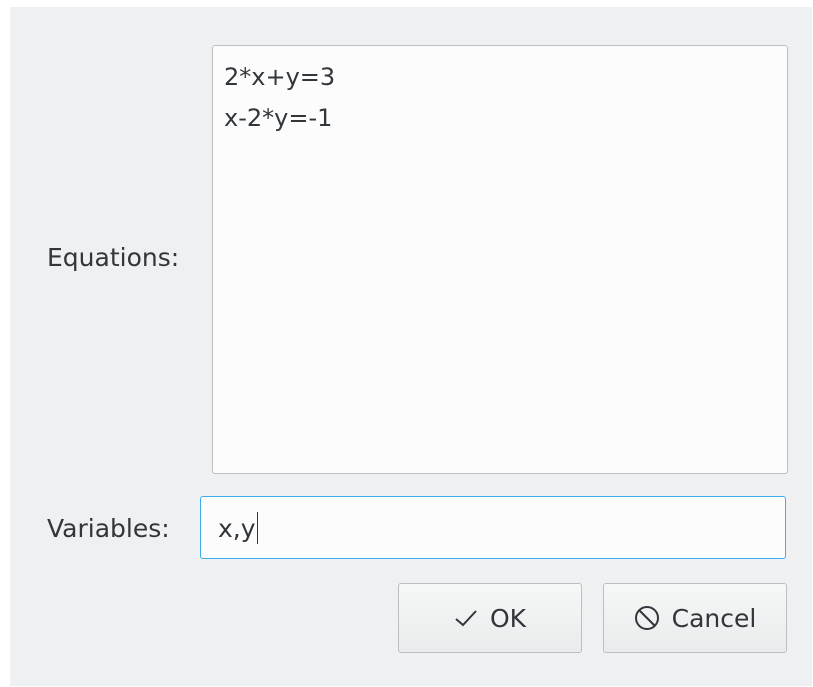 This screenshot has width=813, height=687. I want to click on checkmark-icon, so click(466, 618).